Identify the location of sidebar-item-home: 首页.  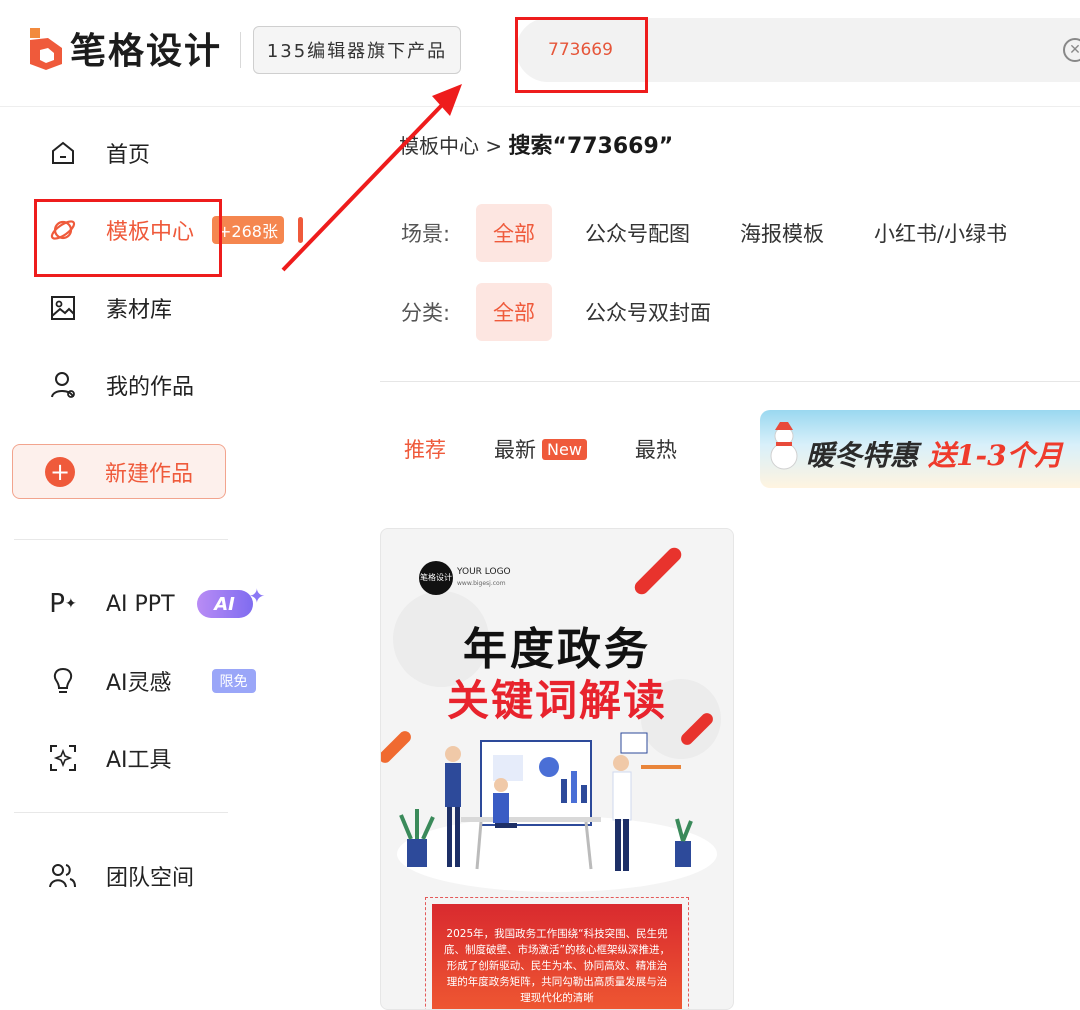
(99, 153).